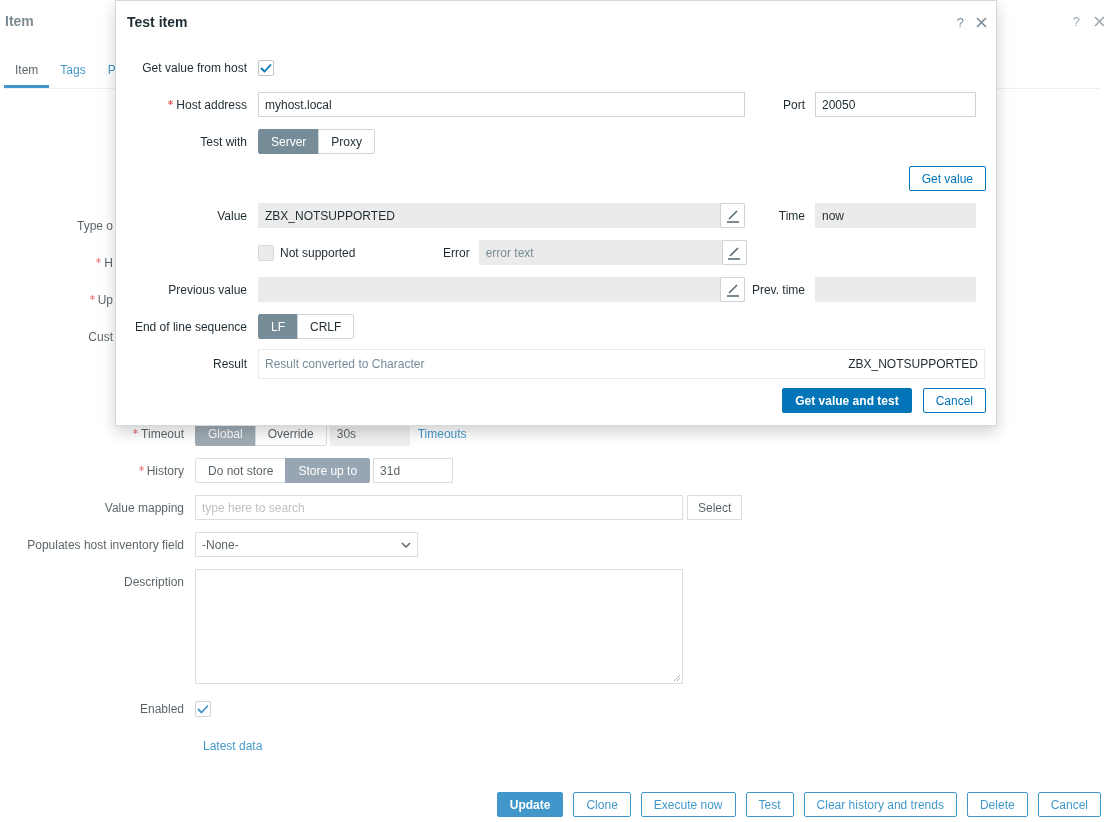 The height and width of the screenshot is (822, 1115). What do you see at coordinates (778, 289) in the screenshot?
I see `field-label: Prev. time` at bounding box center [778, 289].